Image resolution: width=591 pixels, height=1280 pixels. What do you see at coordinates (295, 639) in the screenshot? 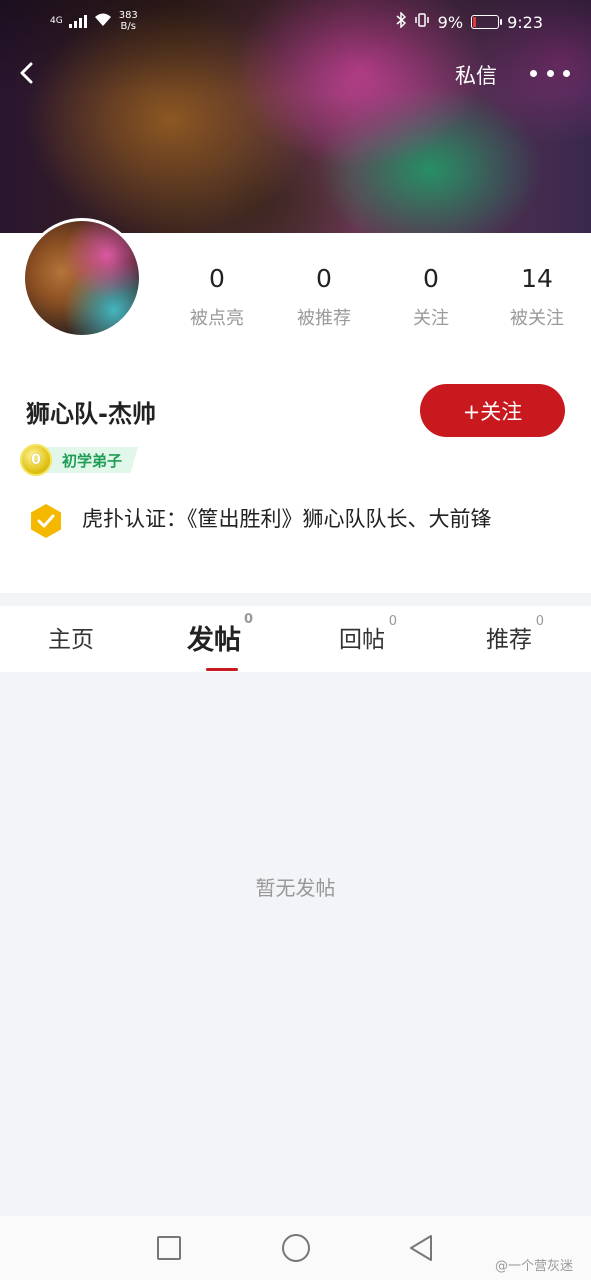
I see `tab-bar: 主页 发帖 0 回帖 0 推荐 0` at bounding box center [295, 639].